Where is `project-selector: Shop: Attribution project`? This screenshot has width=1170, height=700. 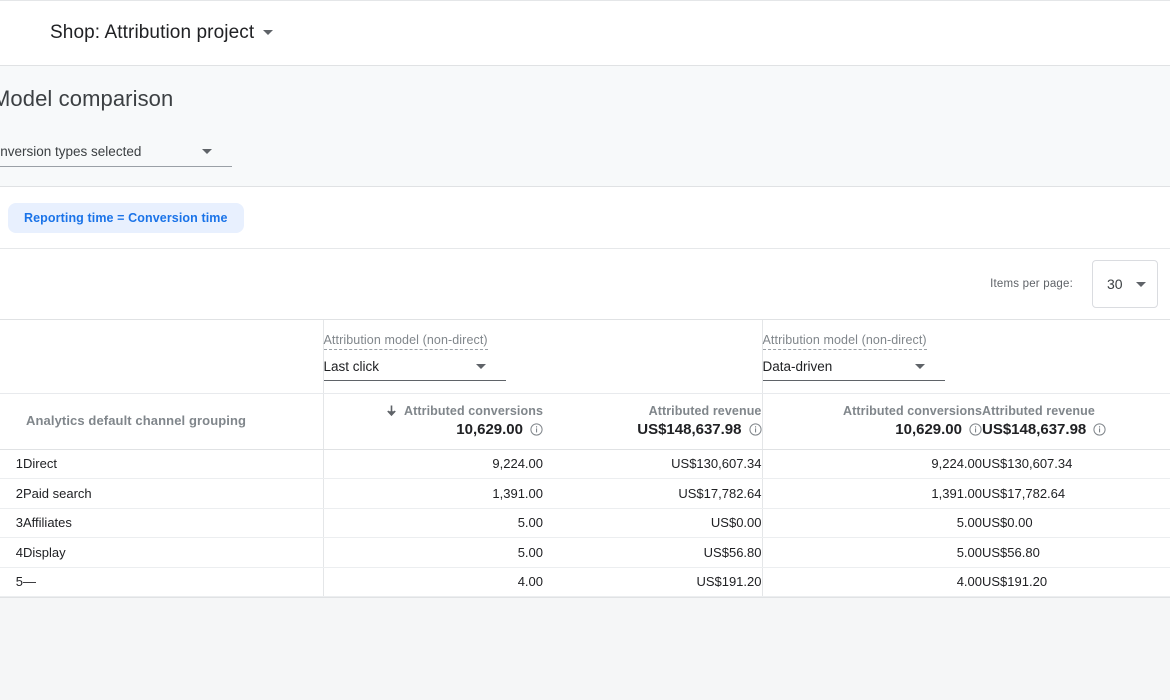 project-selector: Shop: Attribution project is located at coordinates (162, 33).